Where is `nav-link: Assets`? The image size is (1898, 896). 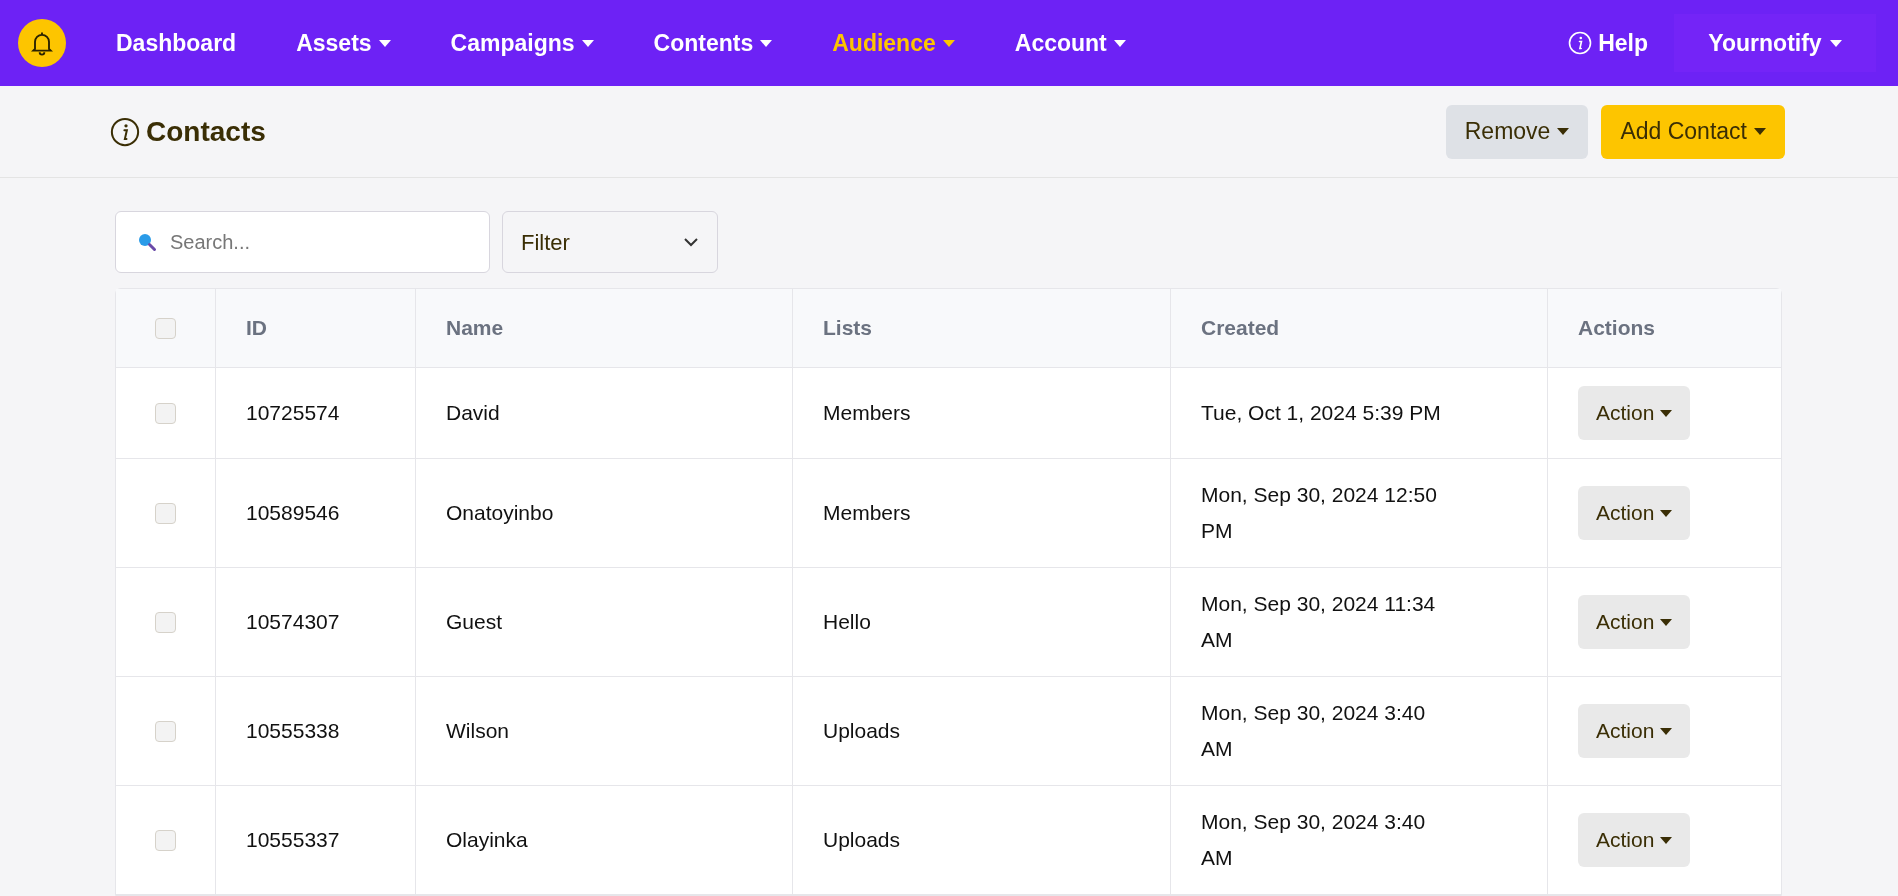
nav-link: Assets is located at coordinates (343, 43).